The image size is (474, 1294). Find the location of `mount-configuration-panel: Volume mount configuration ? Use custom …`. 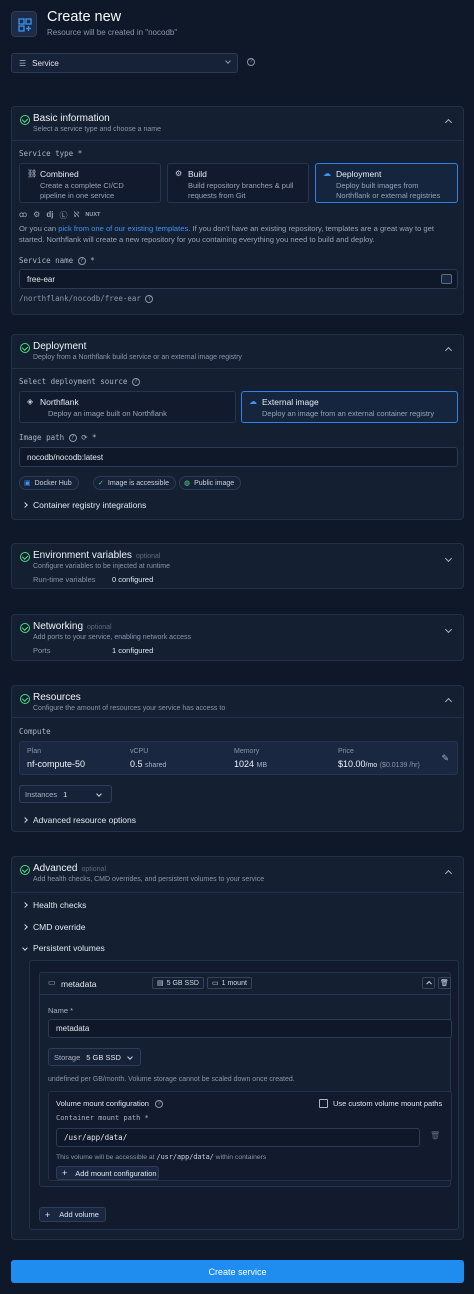

mount-configuration-panel: Volume mount configuration ? Use custom … is located at coordinates (250, 1136).